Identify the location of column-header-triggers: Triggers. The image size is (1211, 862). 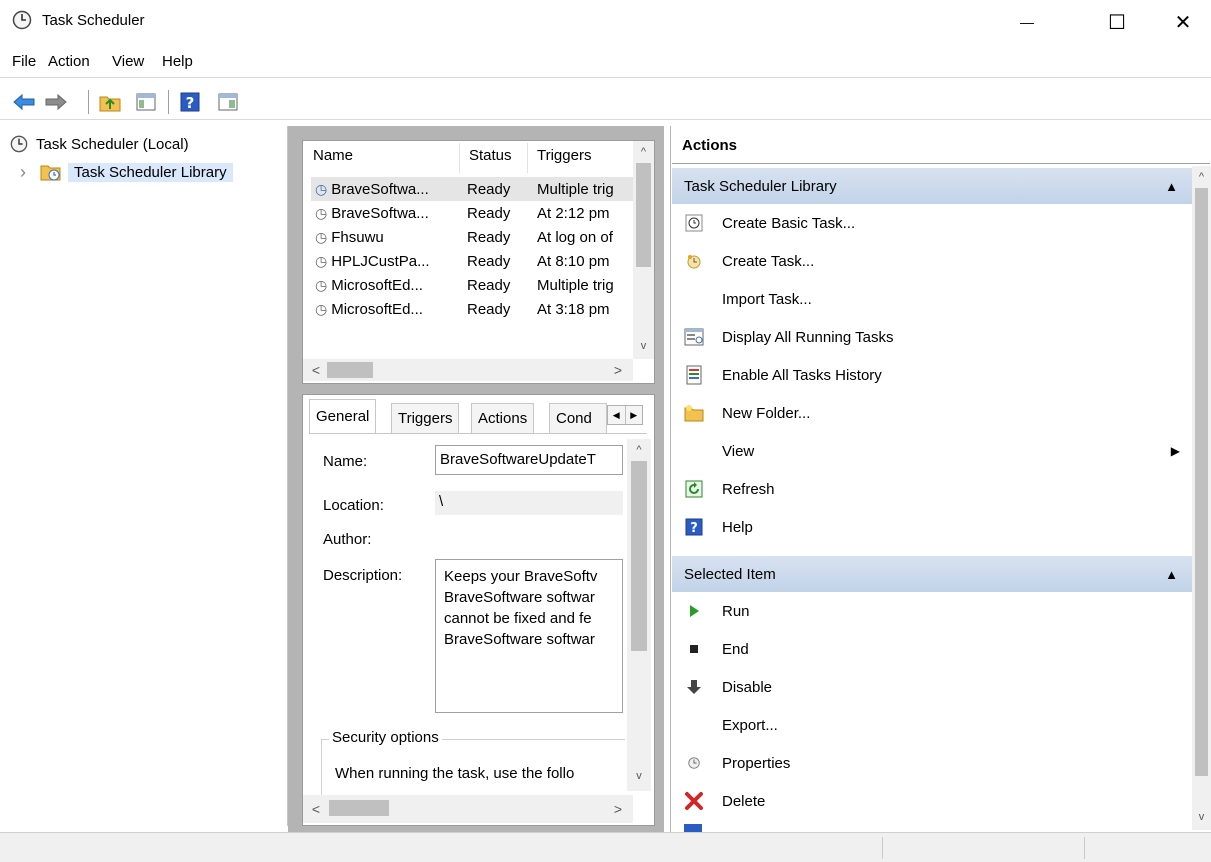
(564, 155).